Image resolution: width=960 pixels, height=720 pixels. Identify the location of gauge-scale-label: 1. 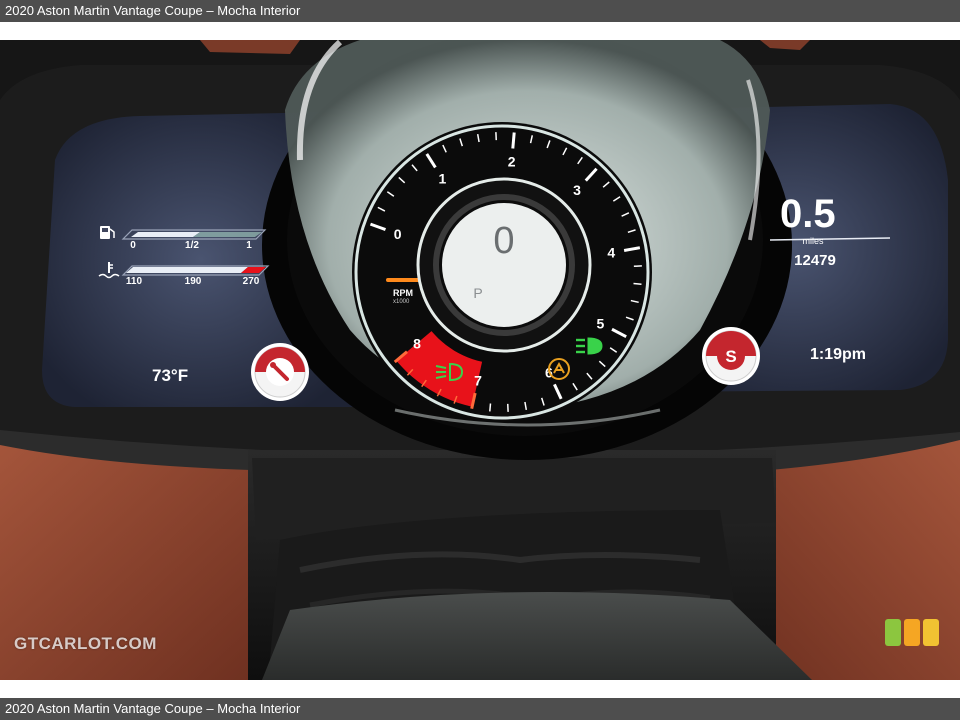
(249, 245).